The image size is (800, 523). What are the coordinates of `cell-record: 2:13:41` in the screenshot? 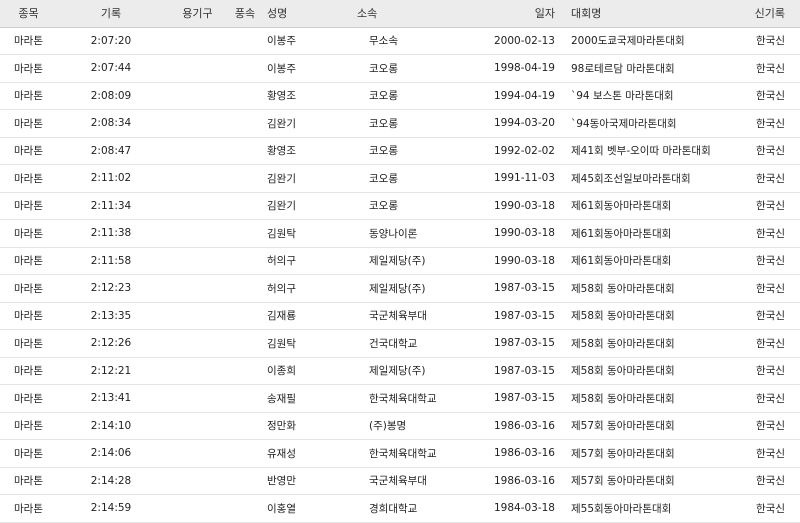 It's located at (111, 398).